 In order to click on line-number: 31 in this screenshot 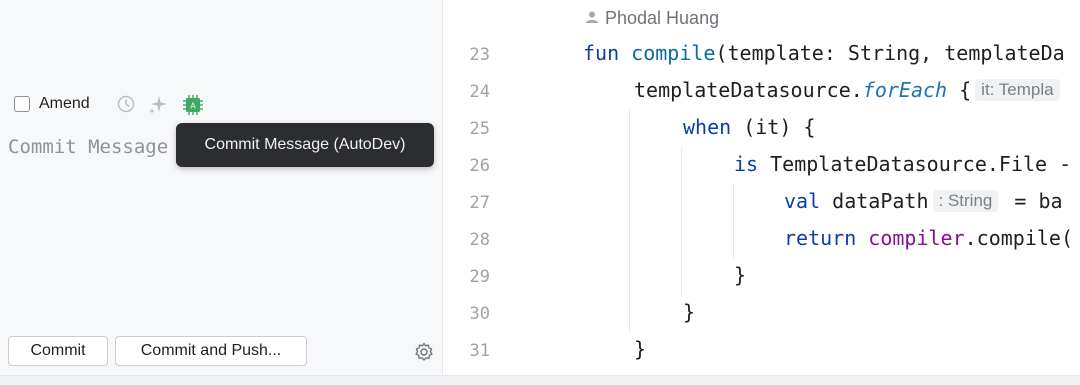, I will do `click(479, 351)`.